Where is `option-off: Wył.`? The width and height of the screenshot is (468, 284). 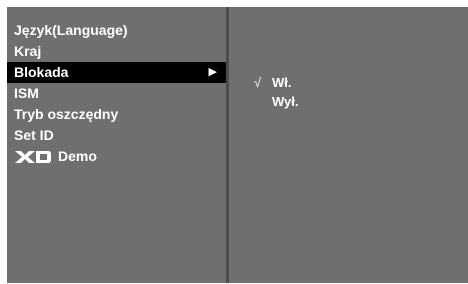 option-off: Wył. is located at coordinates (276, 101).